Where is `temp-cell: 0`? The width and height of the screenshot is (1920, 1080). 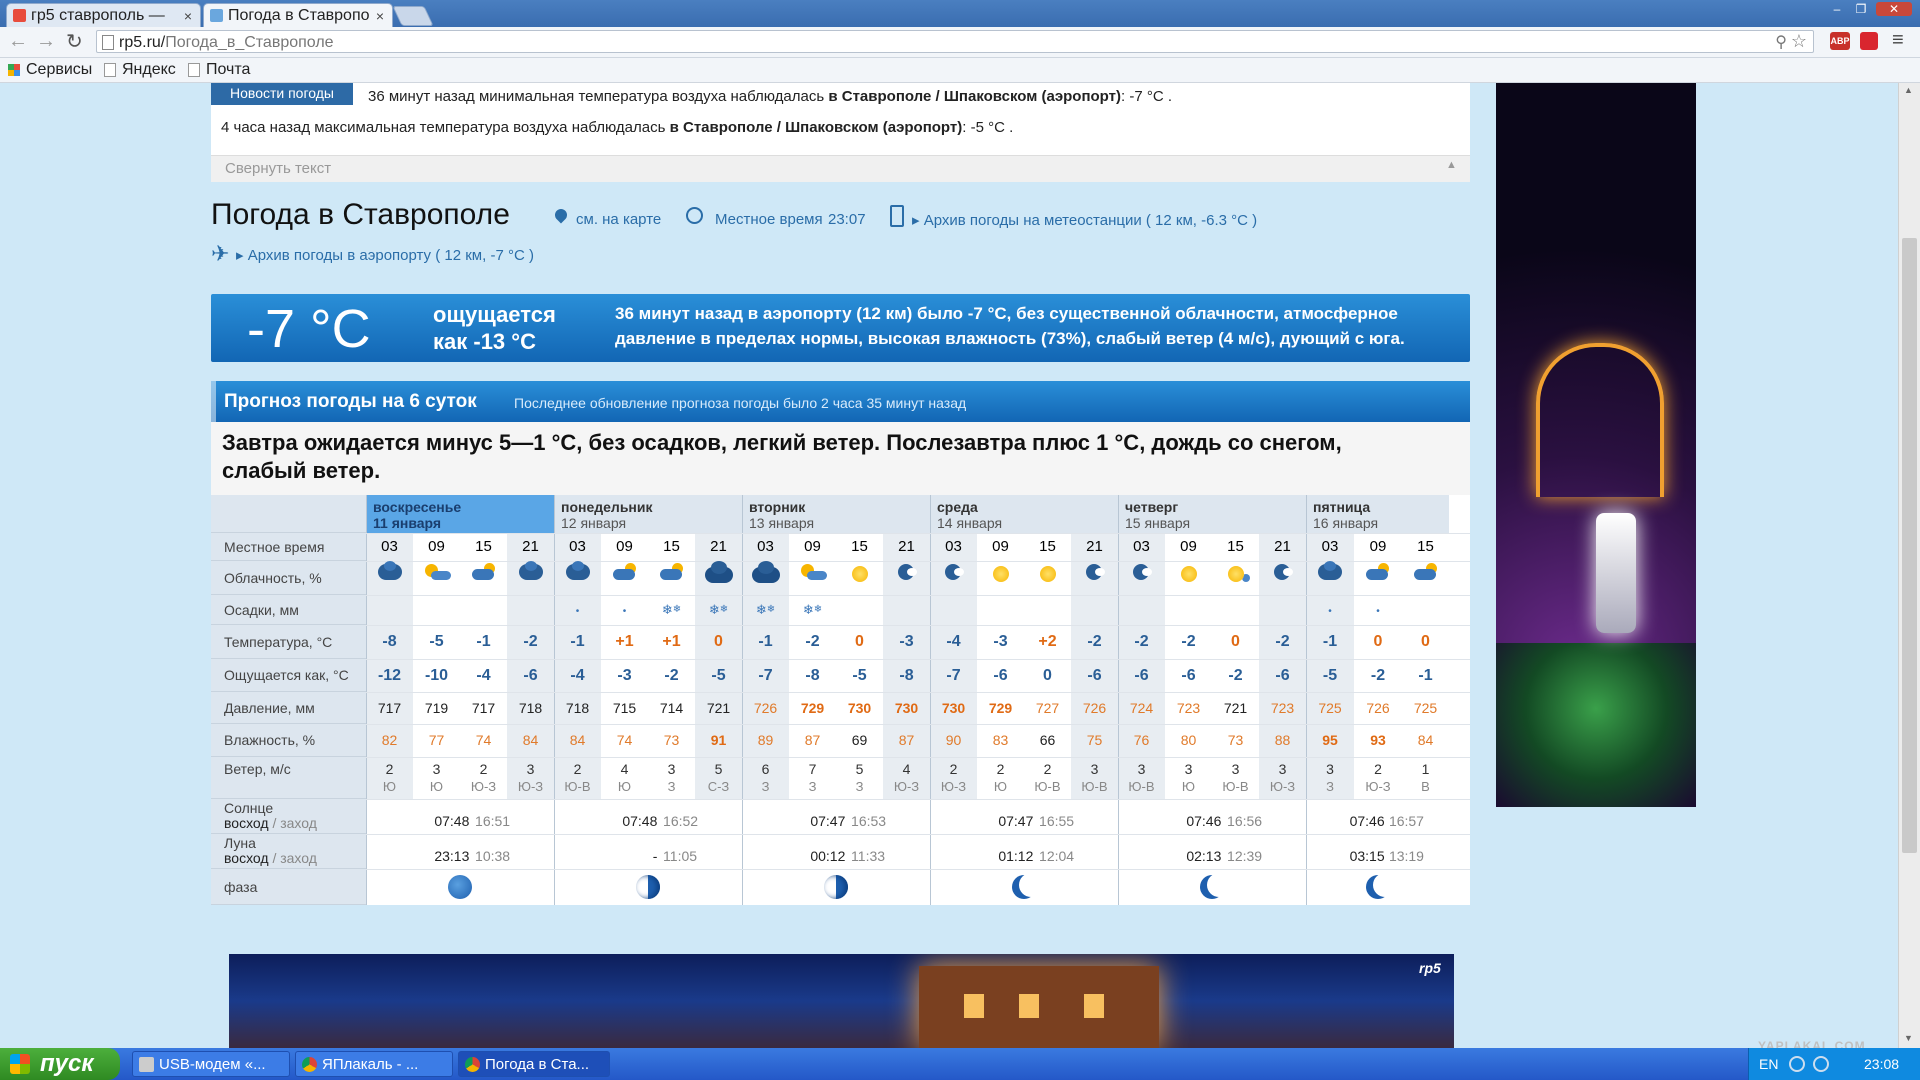
temp-cell: 0 is located at coordinates (1378, 641).